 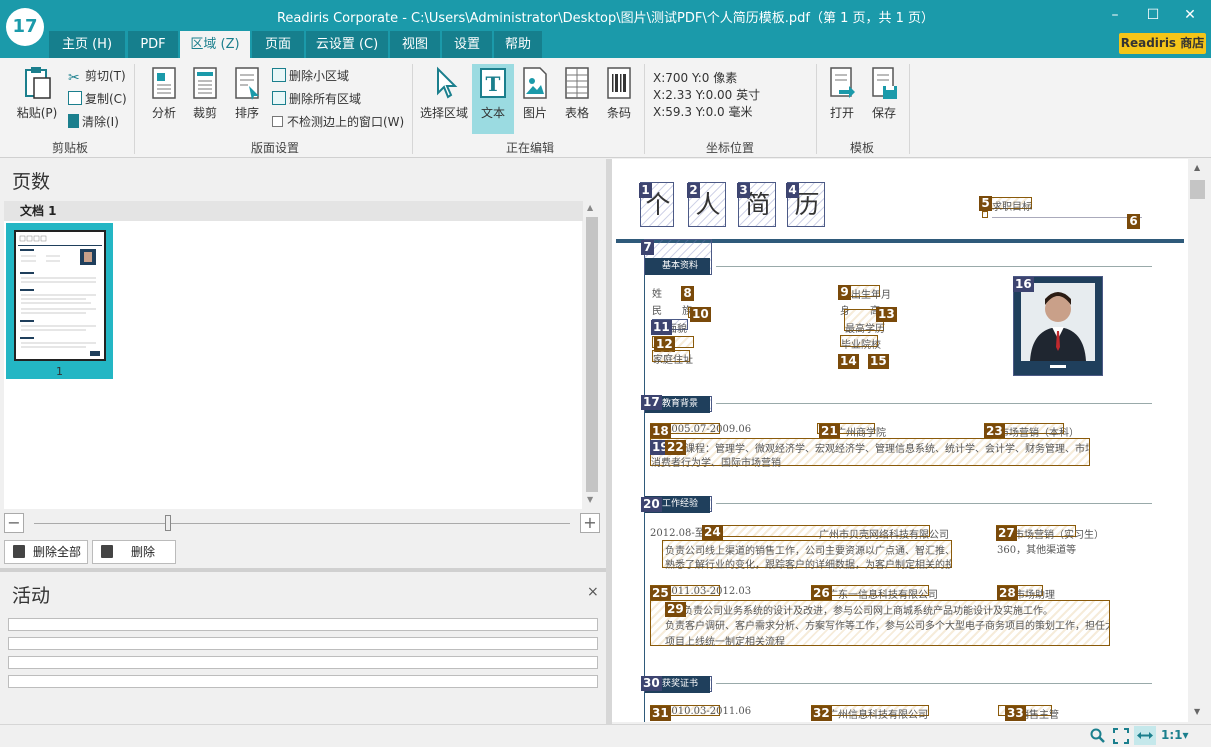 What do you see at coordinates (660, 593) in the screenshot?
I see `zone-number: 25` at bounding box center [660, 593].